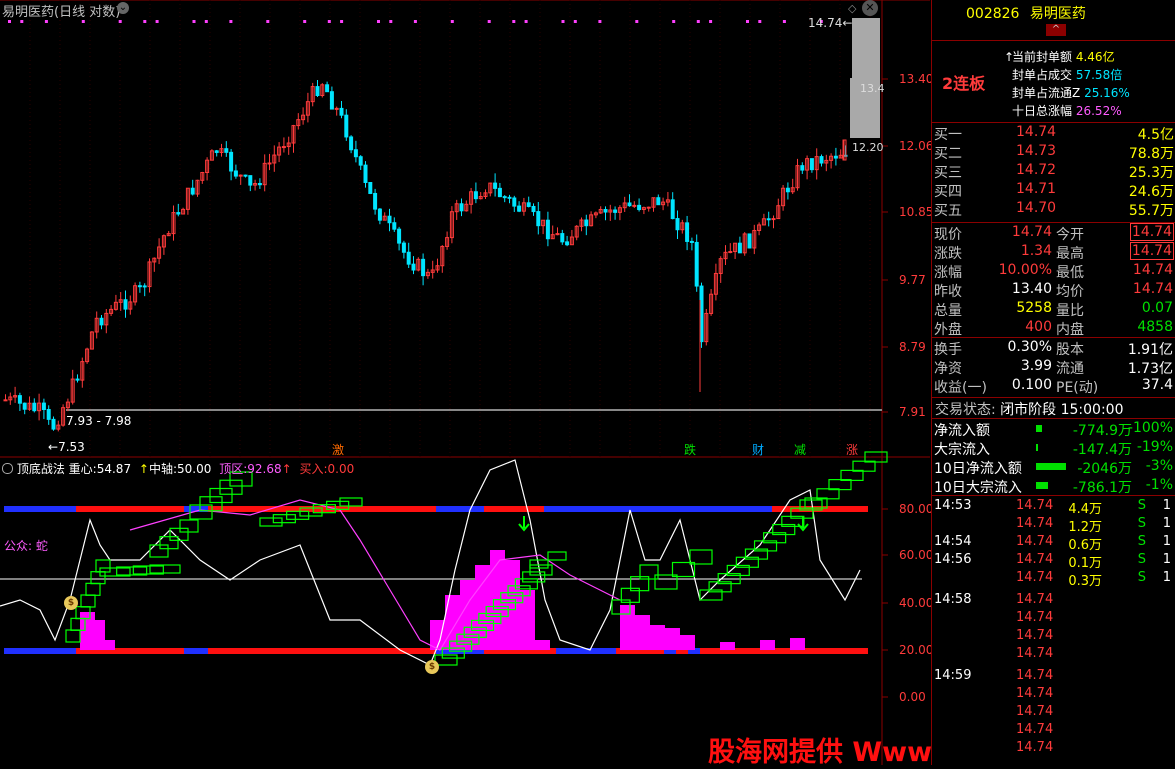  What do you see at coordinates (962, 431) in the screenshot?
I see `flow-label: 净流入额` at bounding box center [962, 431].